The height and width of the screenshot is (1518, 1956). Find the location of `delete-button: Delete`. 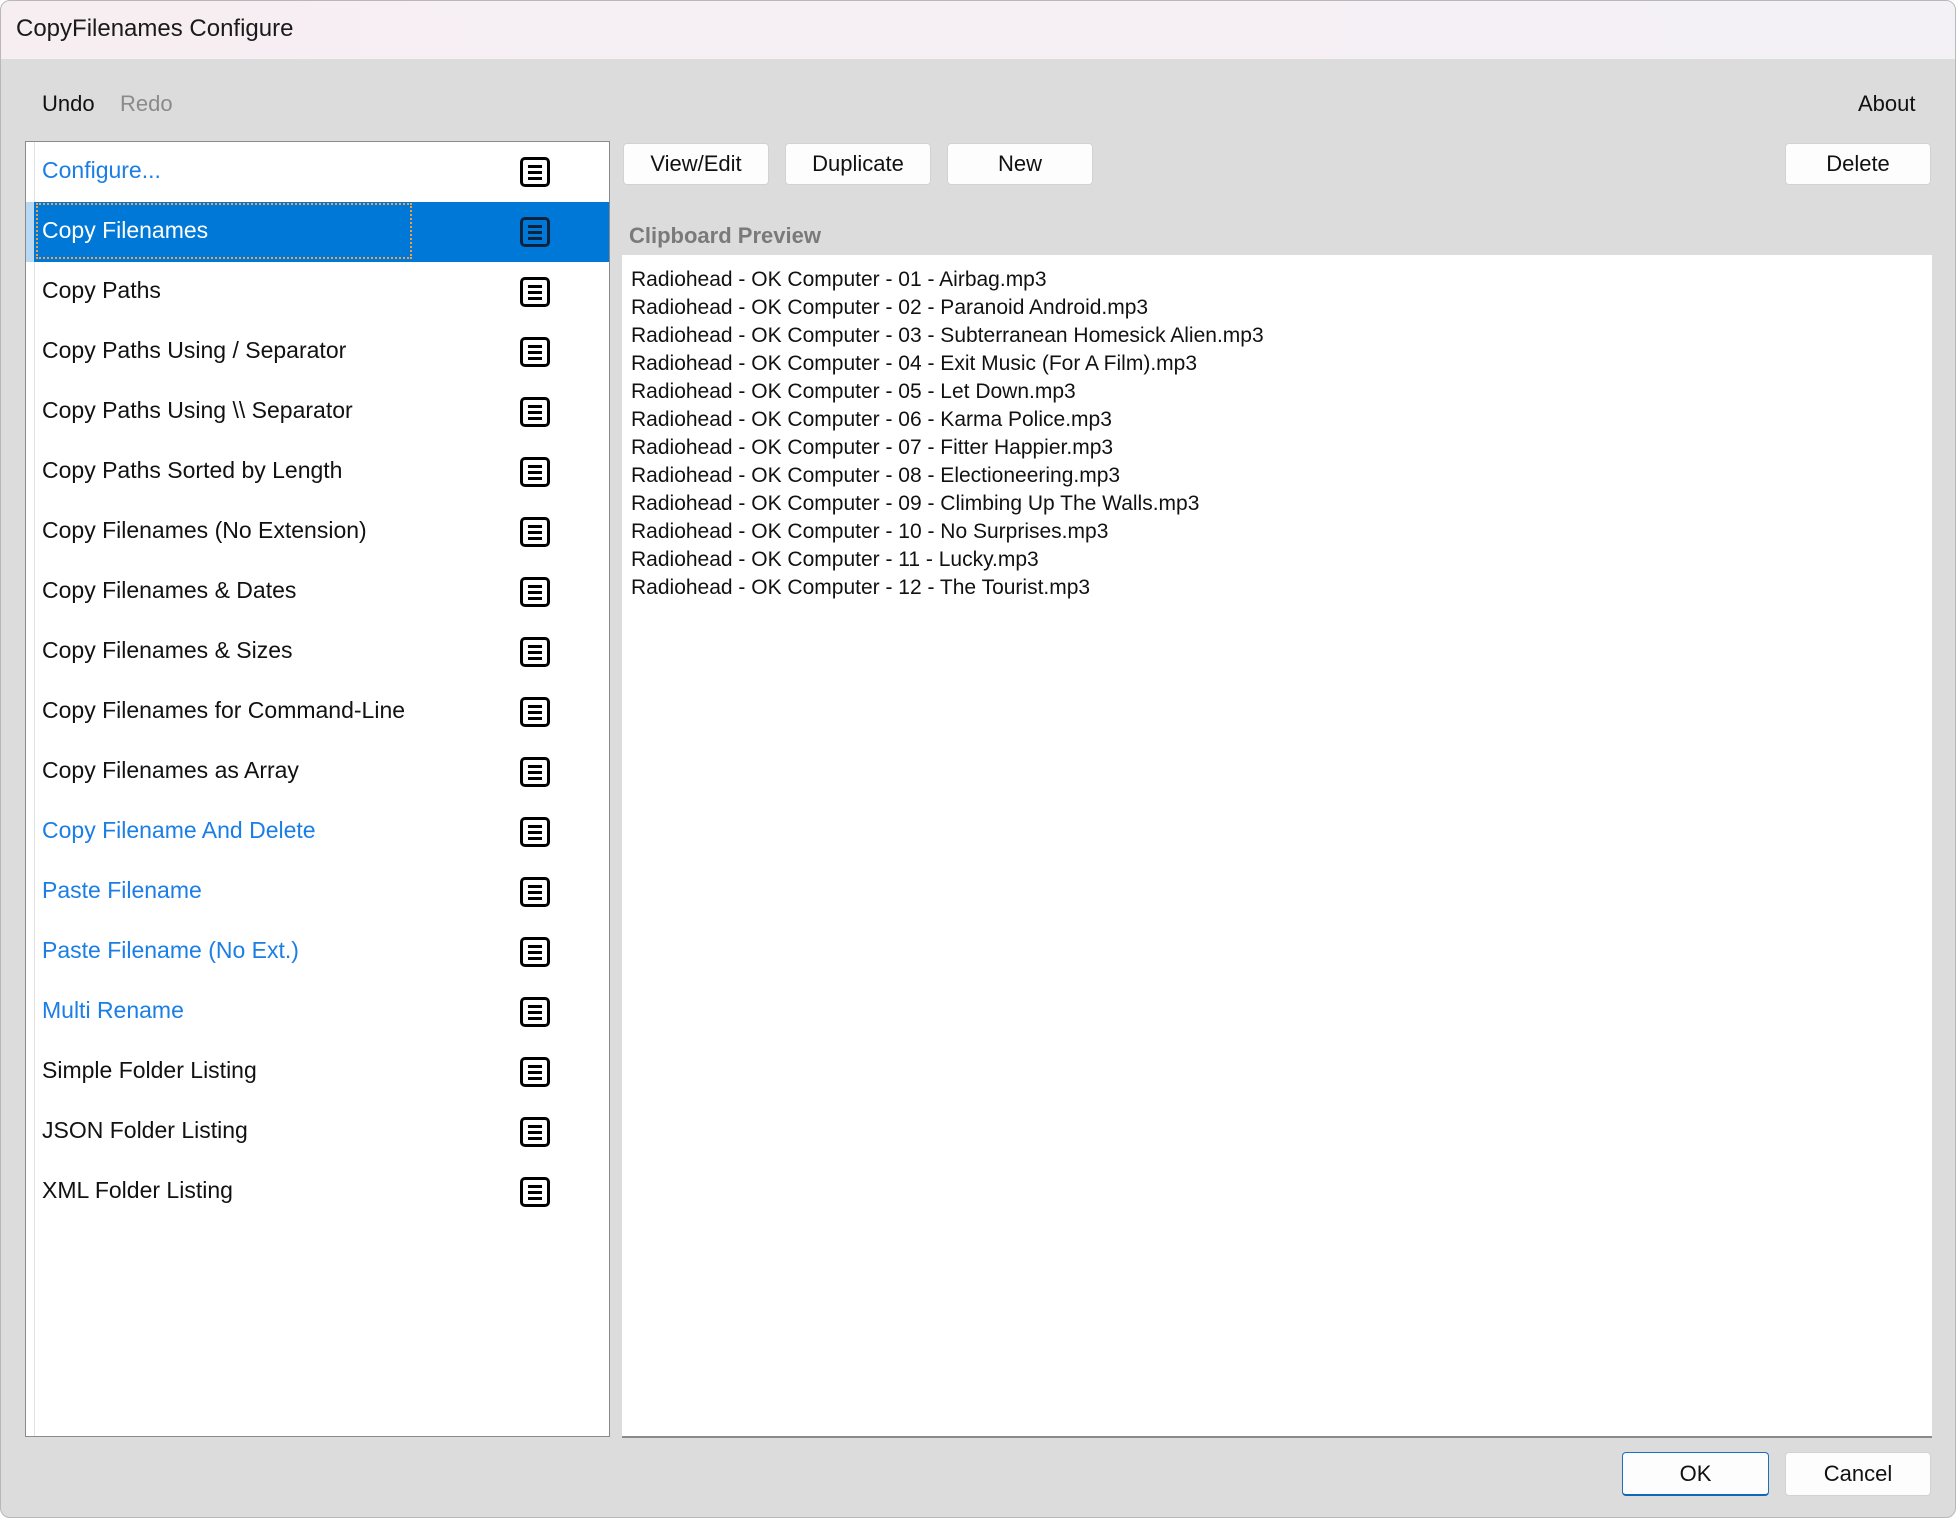

delete-button: Delete is located at coordinates (1858, 164).